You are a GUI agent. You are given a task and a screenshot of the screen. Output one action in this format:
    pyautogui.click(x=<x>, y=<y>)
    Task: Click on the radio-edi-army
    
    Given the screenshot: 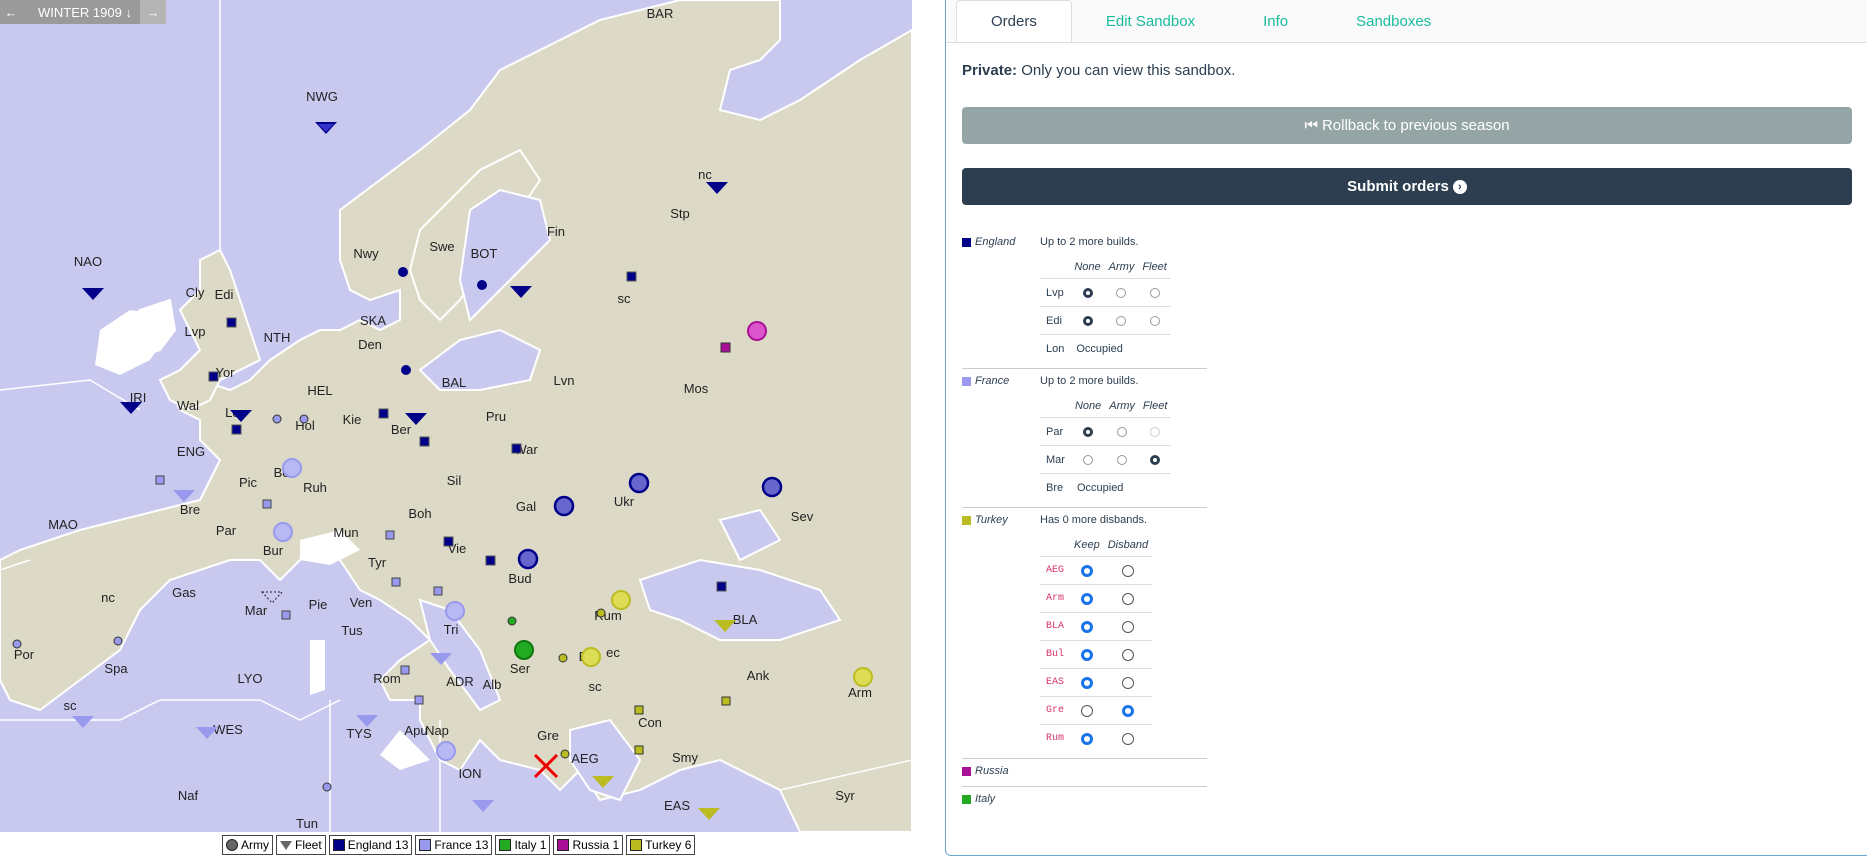 What is the action you would take?
    pyautogui.click(x=1121, y=320)
    